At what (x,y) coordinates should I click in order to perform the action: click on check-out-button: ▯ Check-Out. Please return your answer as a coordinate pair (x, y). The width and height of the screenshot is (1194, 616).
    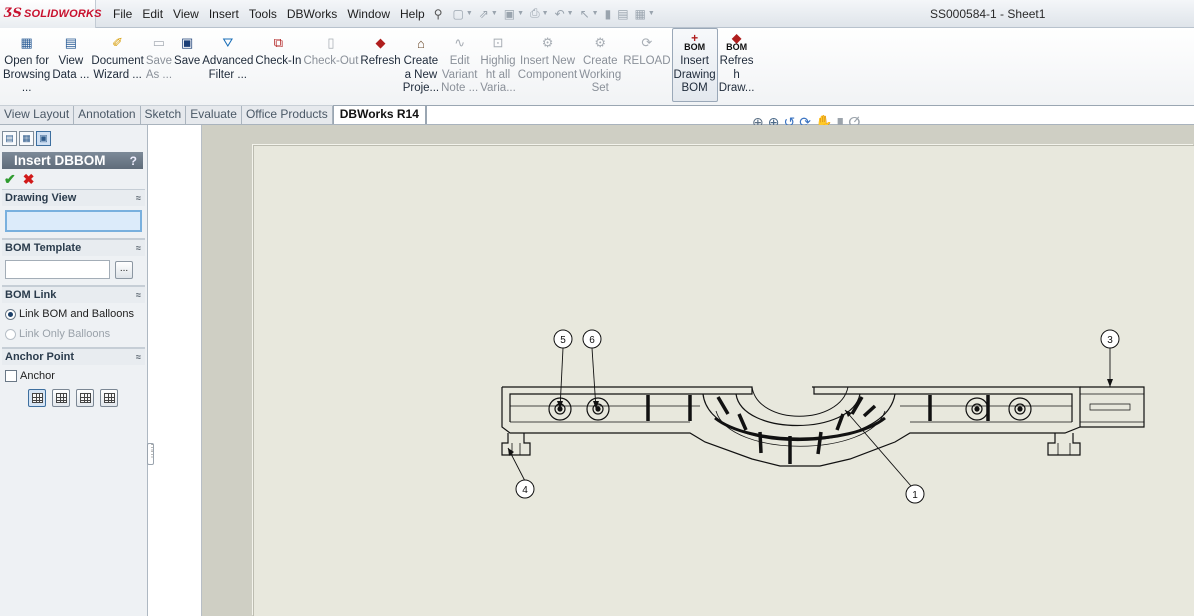
    Looking at the image, I should click on (330, 48).